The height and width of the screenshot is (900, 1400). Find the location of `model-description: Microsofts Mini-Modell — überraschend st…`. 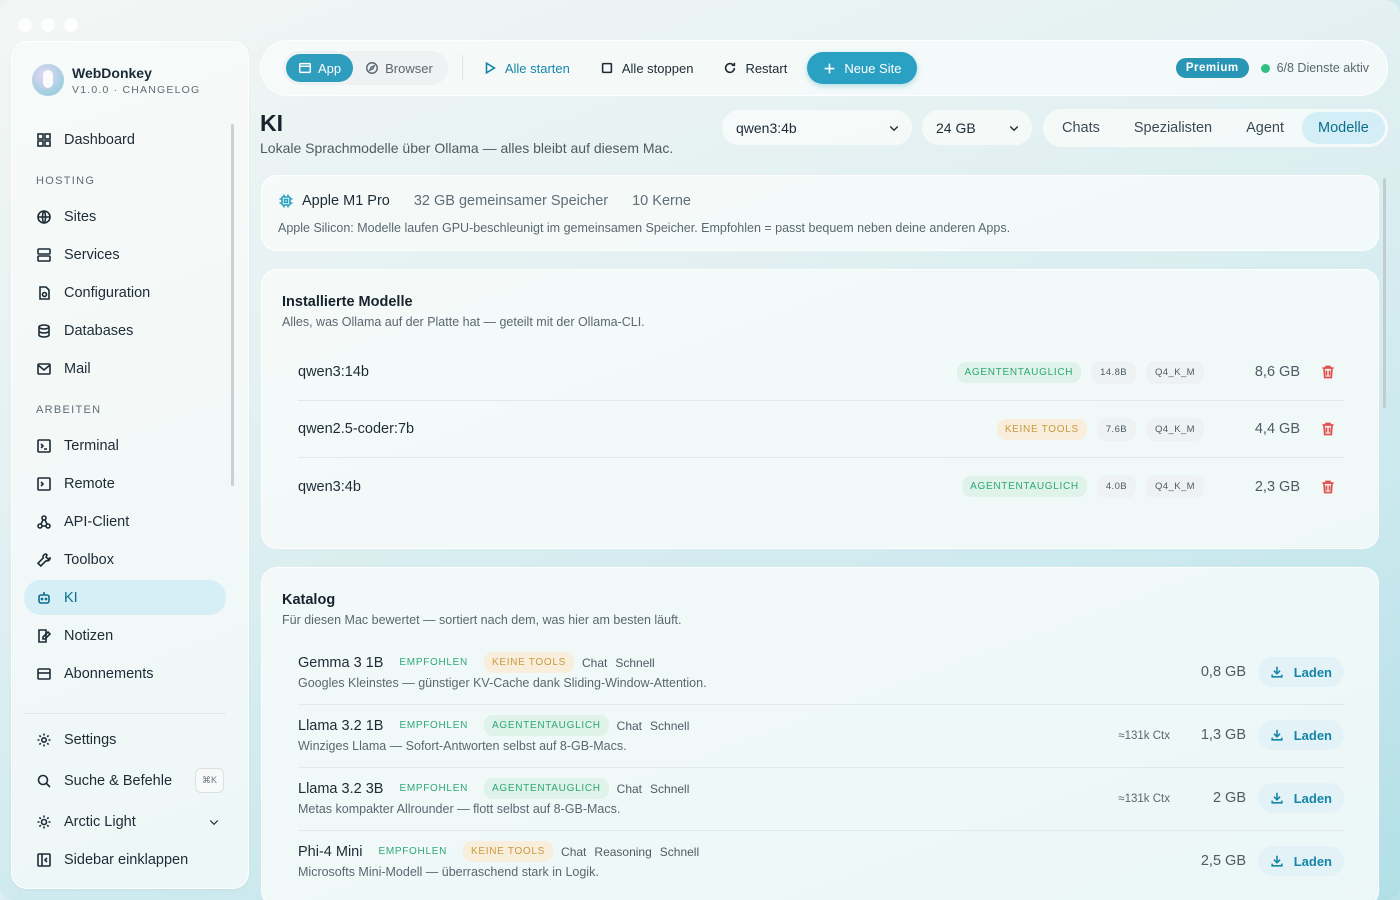

model-description: Microsofts Mini-Modell — überraschend st… is located at coordinates (448, 872).